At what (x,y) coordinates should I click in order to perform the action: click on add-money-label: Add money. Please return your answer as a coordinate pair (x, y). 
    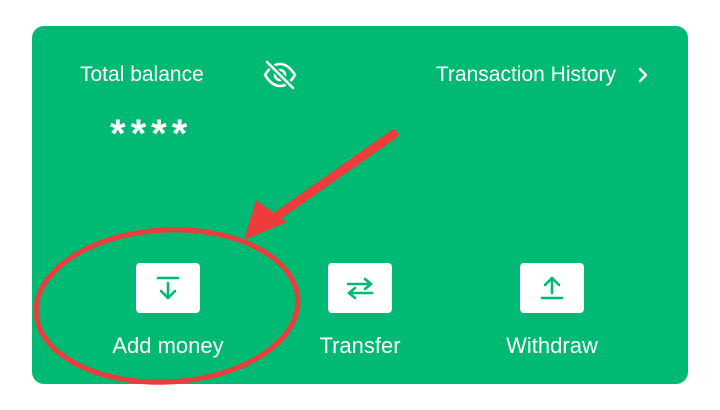
    Looking at the image, I should click on (168, 345).